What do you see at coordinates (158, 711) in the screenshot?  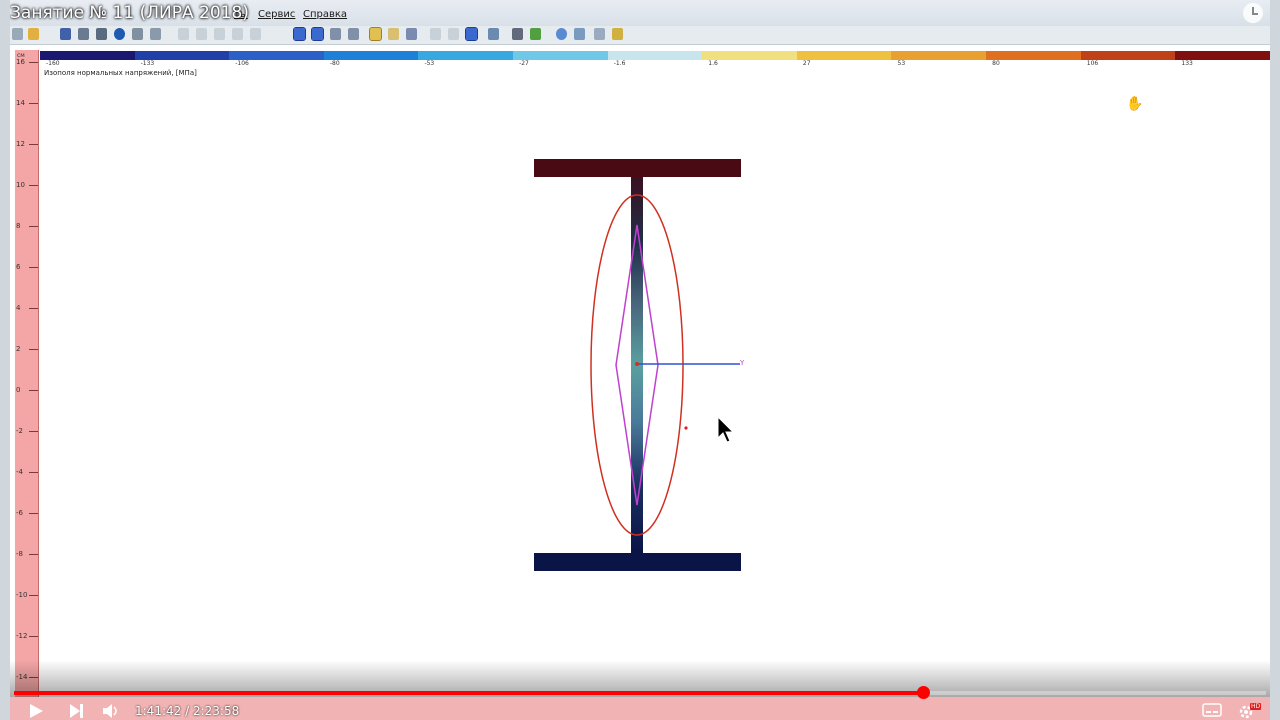 I see `time-current: 1:41:42` at bounding box center [158, 711].